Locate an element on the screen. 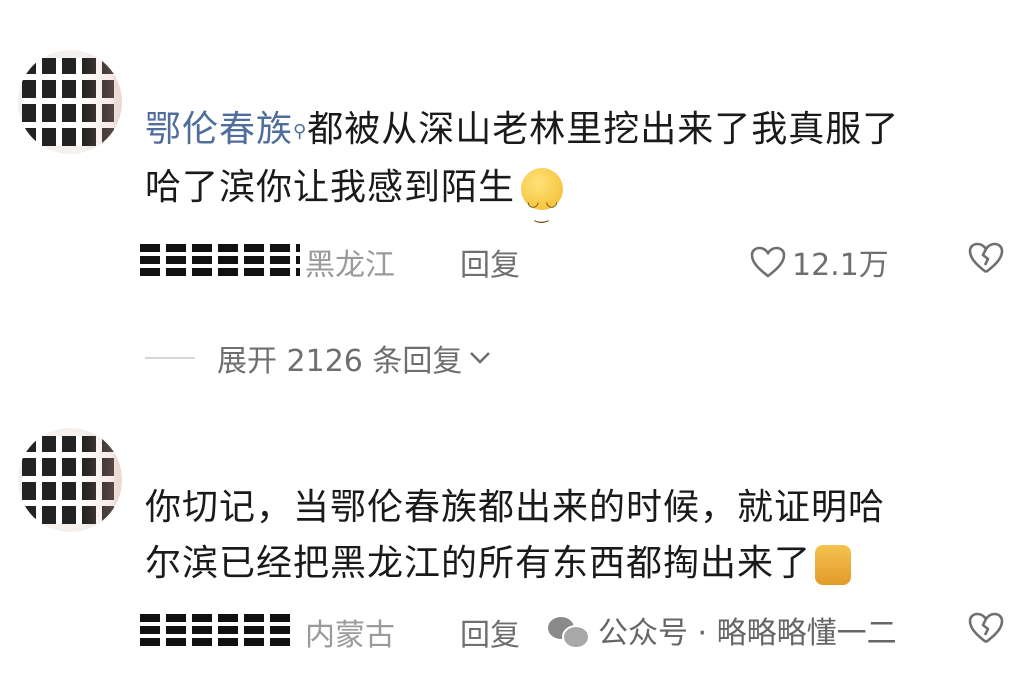 The width and height of the screenshot is (1024, 682). heart-icon is located at coordinates (768, 262).